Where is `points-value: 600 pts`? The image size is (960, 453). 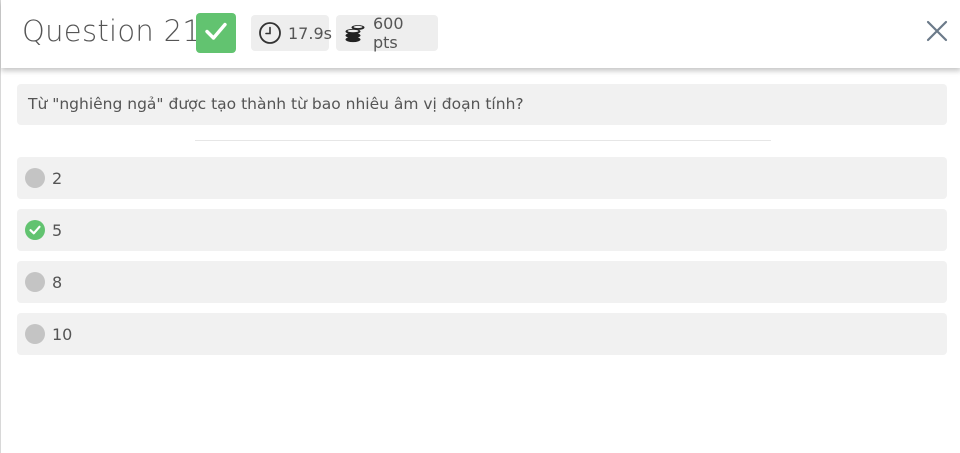
points-value: 600 pts is located at coordinates (388, 33).